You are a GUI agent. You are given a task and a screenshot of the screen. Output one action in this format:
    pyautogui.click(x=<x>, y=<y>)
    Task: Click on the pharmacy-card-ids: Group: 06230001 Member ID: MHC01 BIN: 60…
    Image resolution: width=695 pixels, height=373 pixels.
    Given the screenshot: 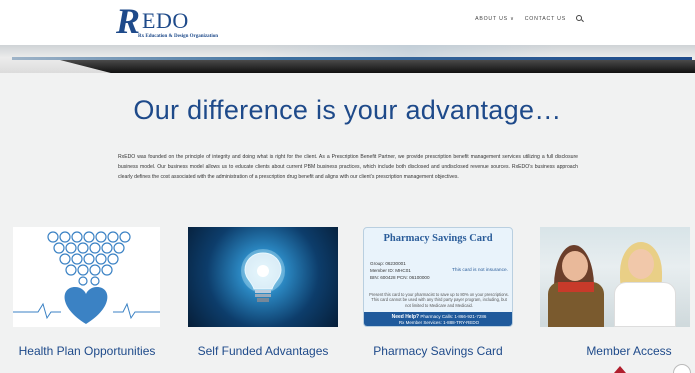 What is the action you would take?
    pyautogui.click(x=400, y=270)
    